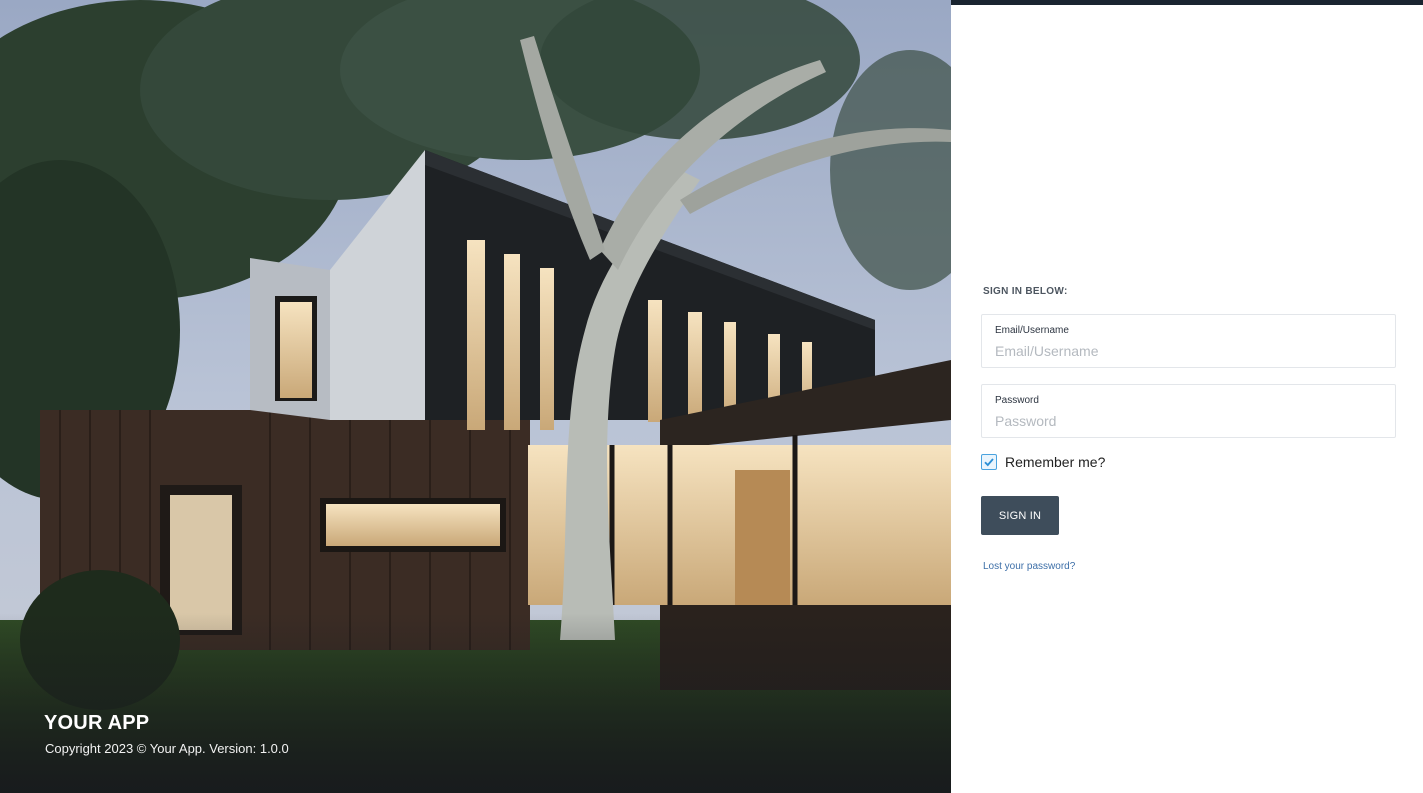  Describe the element at coordinates (1055, 462) in the screenshot. I see `remember-me-label: Remember me?` at that location.